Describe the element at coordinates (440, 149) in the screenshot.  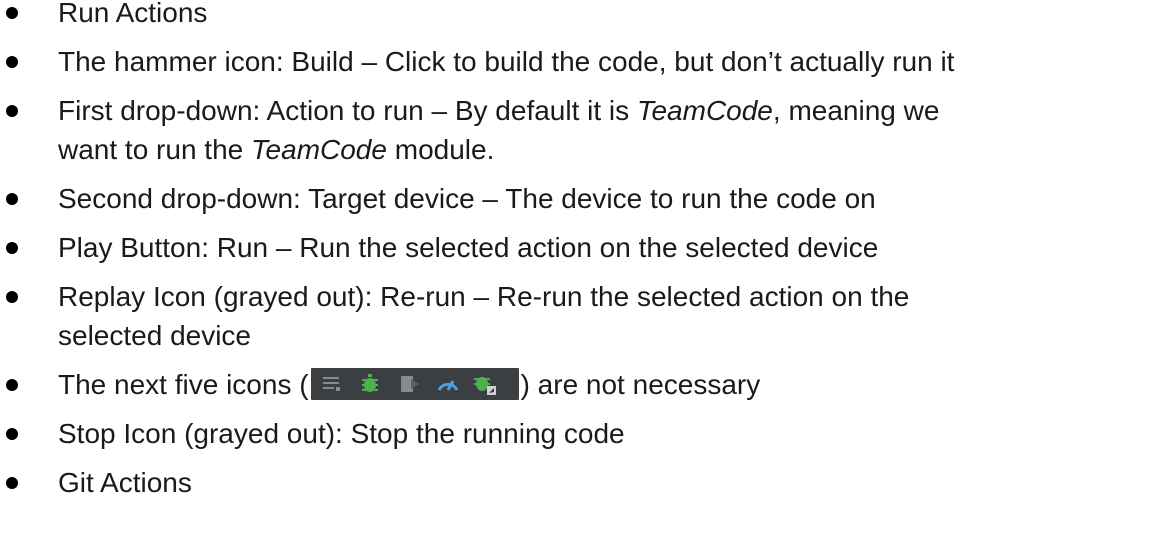
I see `item-text-part: module.` at that location.